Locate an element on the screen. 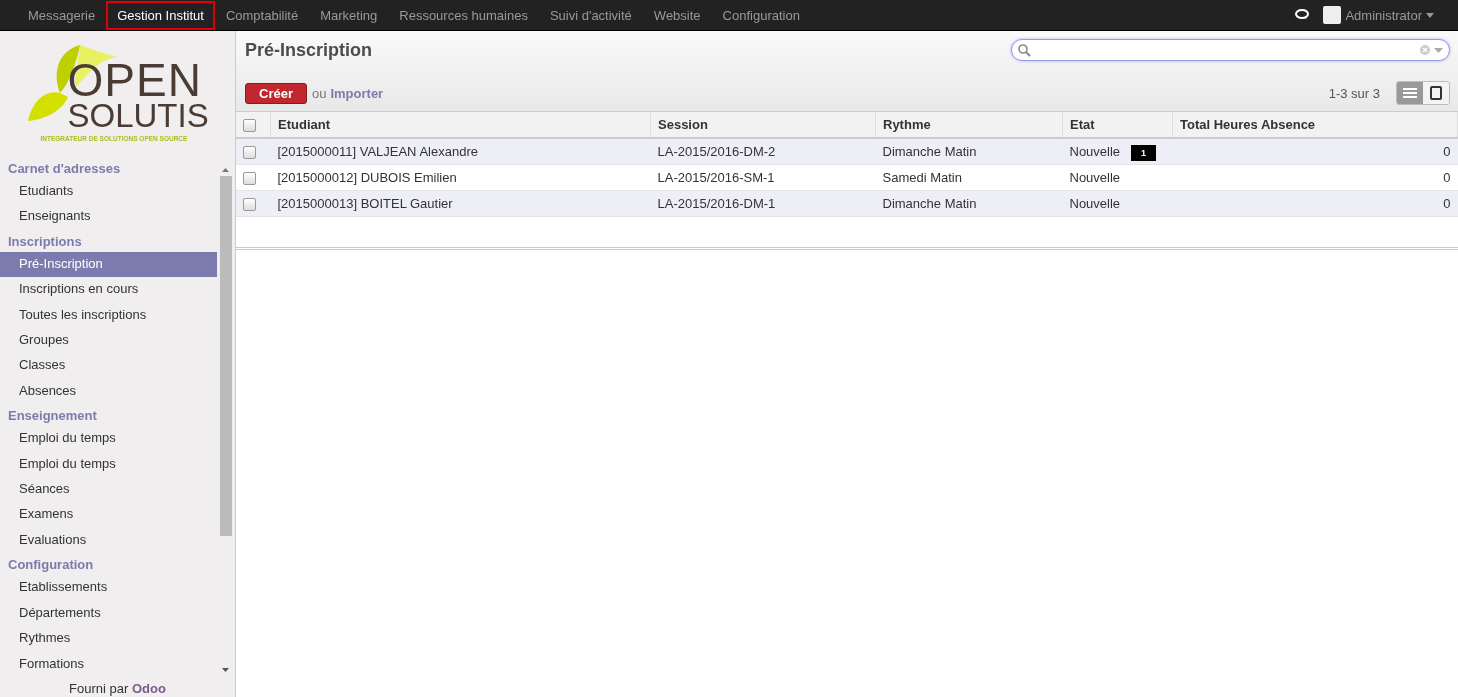 This screenshot has height=697, width=1458. clear-icon is located at coordinates (1425, 50).